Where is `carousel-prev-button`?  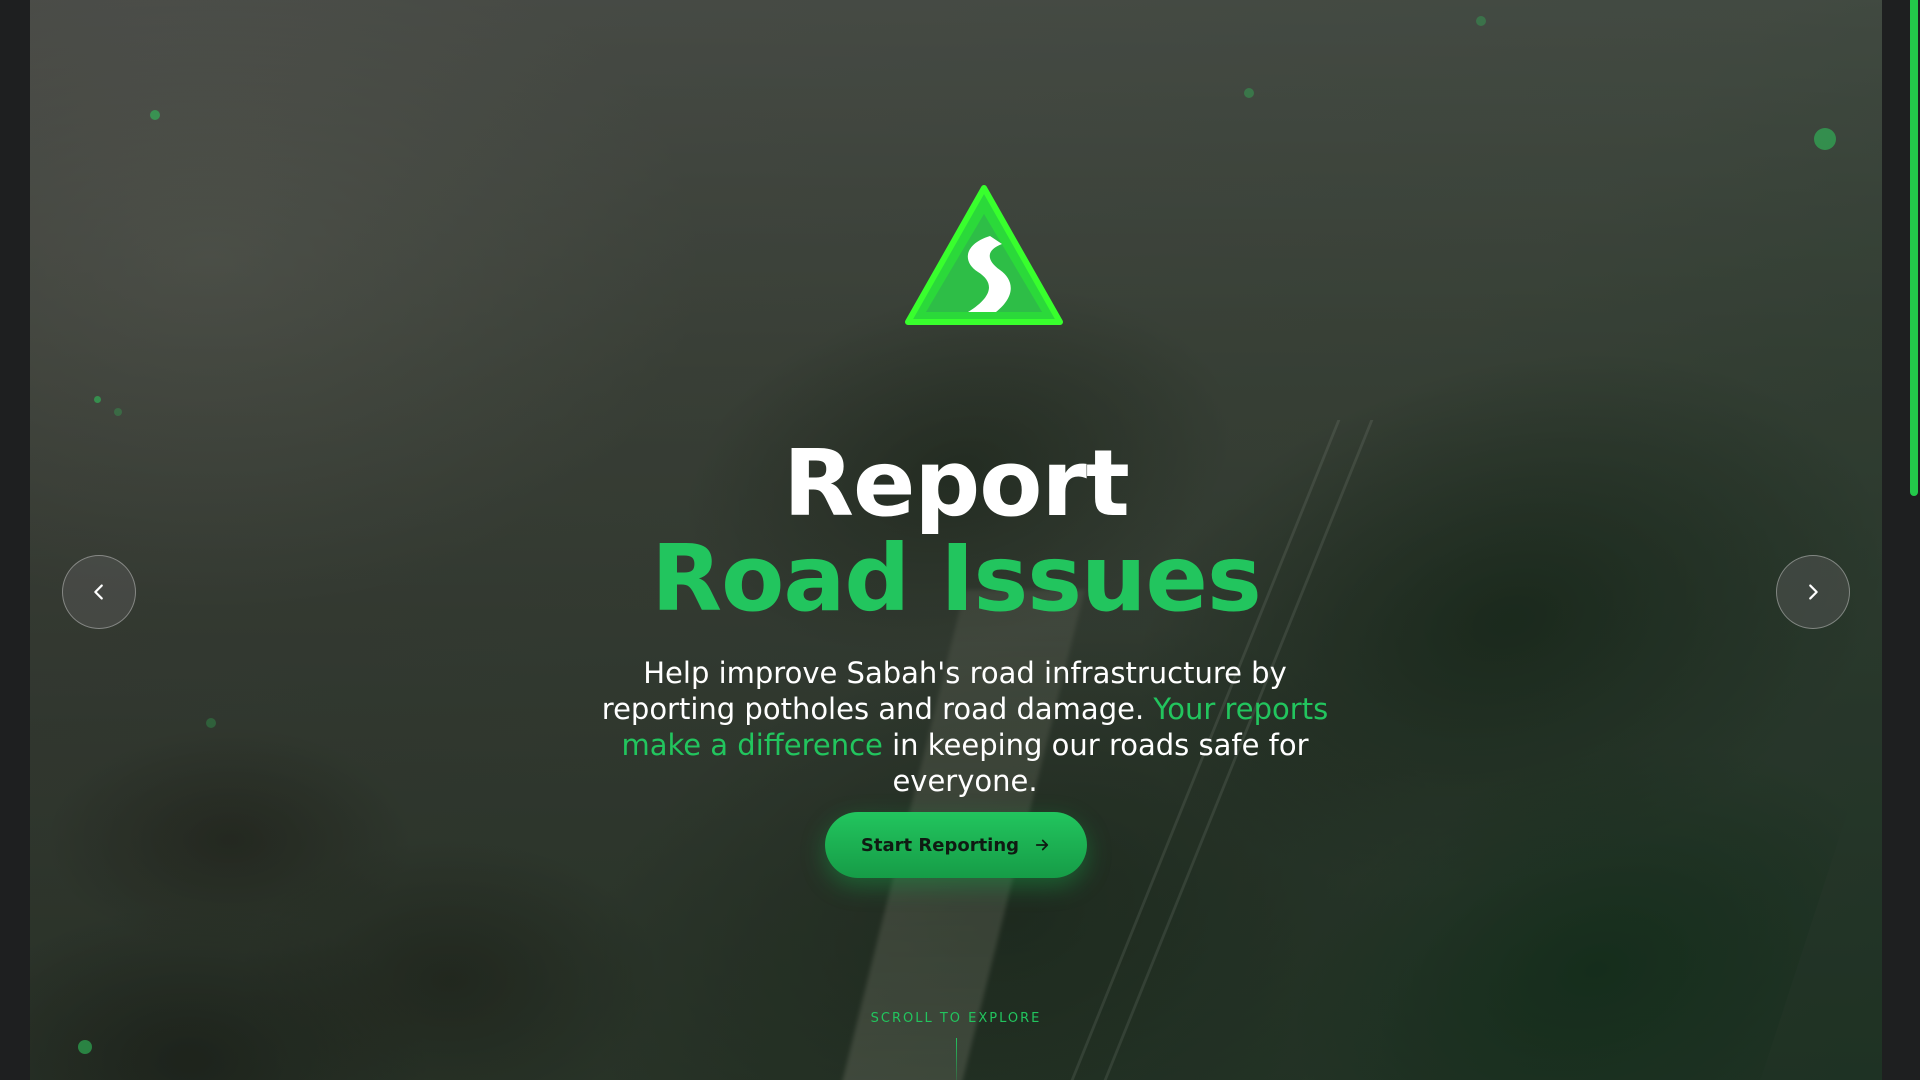
carousel-prev-button is located at coordinates (99, 592).